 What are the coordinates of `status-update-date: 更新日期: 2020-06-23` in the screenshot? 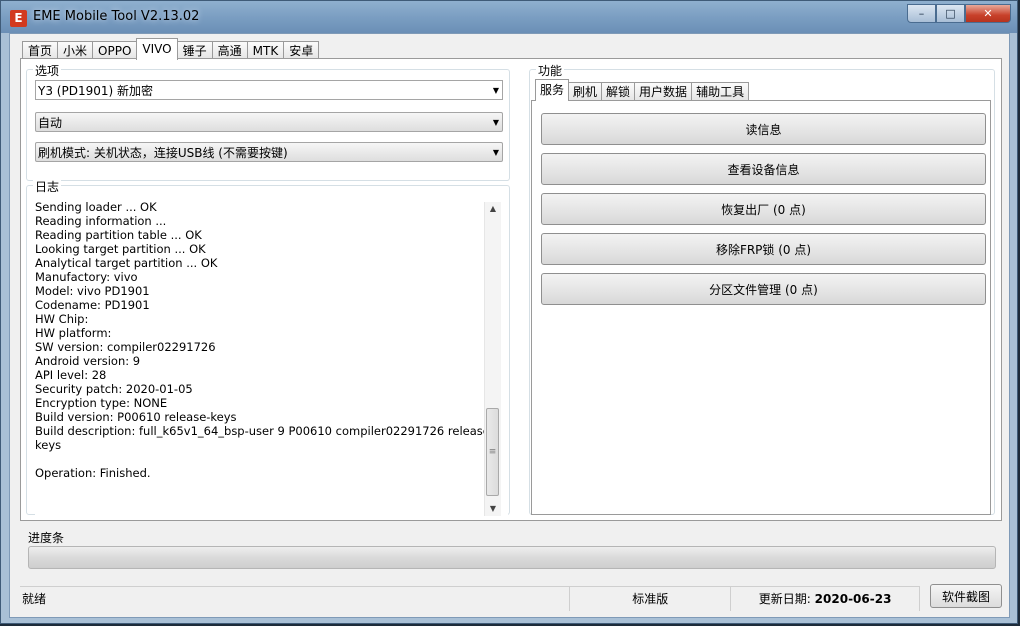 It's located at (826, 599).